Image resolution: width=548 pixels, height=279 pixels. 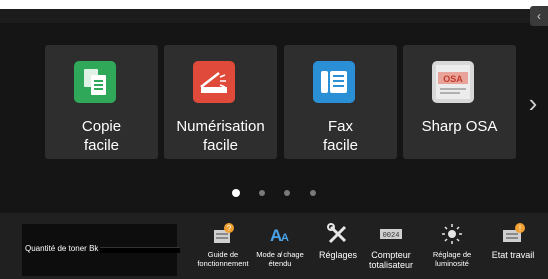 What do you see at coordinates (453, 79) in the screenshot?
I see `svg-text: OSA` at bounding box center [453, 79].